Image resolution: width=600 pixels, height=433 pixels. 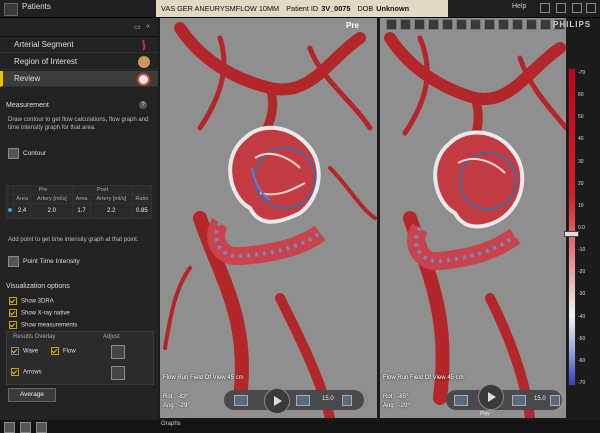 I want to click on sidebar-item-region-of-interest: Region of Interest, so click(x=79, y=62).